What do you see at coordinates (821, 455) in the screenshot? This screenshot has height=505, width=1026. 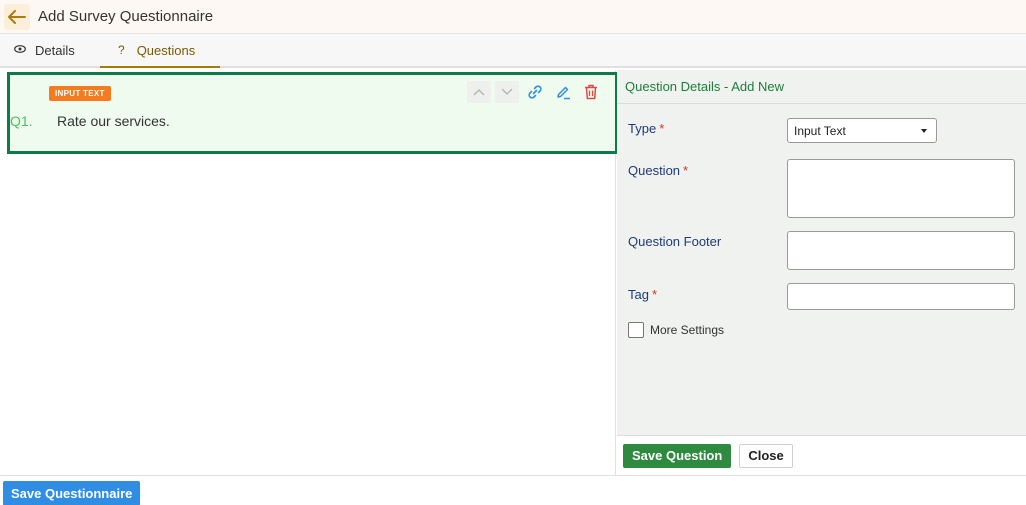 I see `panel-footer: Save Question Close` at bounding box center [821, 455].